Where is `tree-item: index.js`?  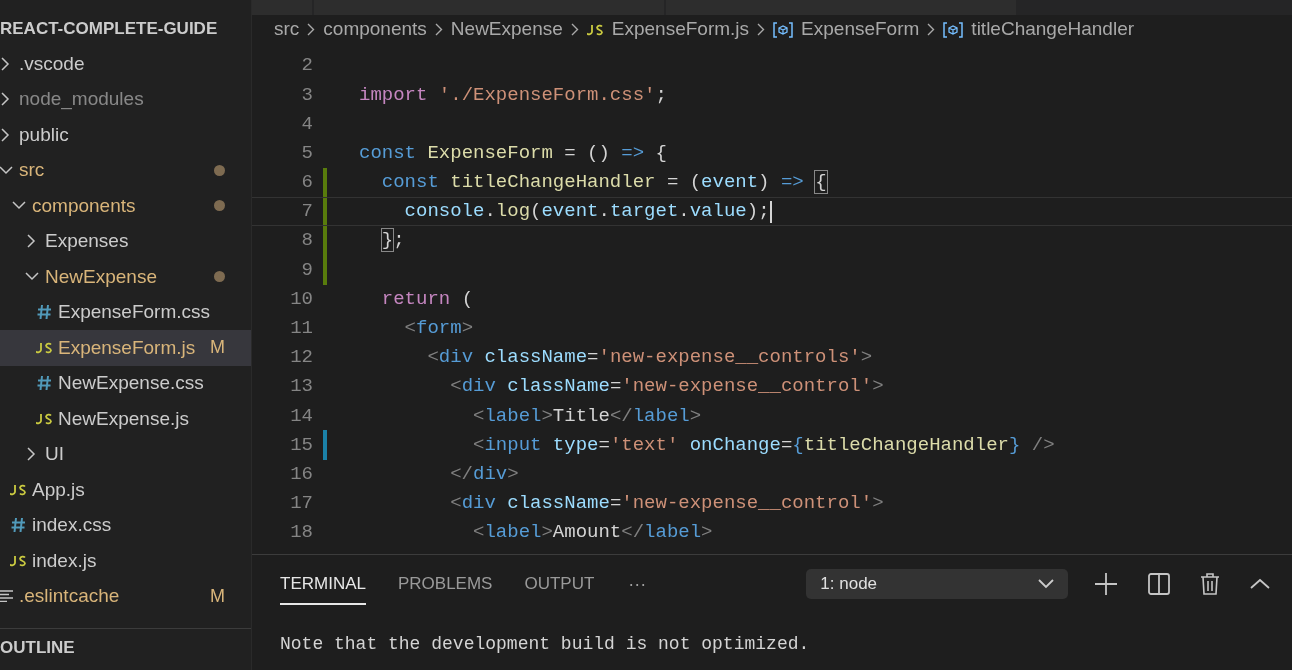 tree-item: index.js is located at coordinates (125, 561).